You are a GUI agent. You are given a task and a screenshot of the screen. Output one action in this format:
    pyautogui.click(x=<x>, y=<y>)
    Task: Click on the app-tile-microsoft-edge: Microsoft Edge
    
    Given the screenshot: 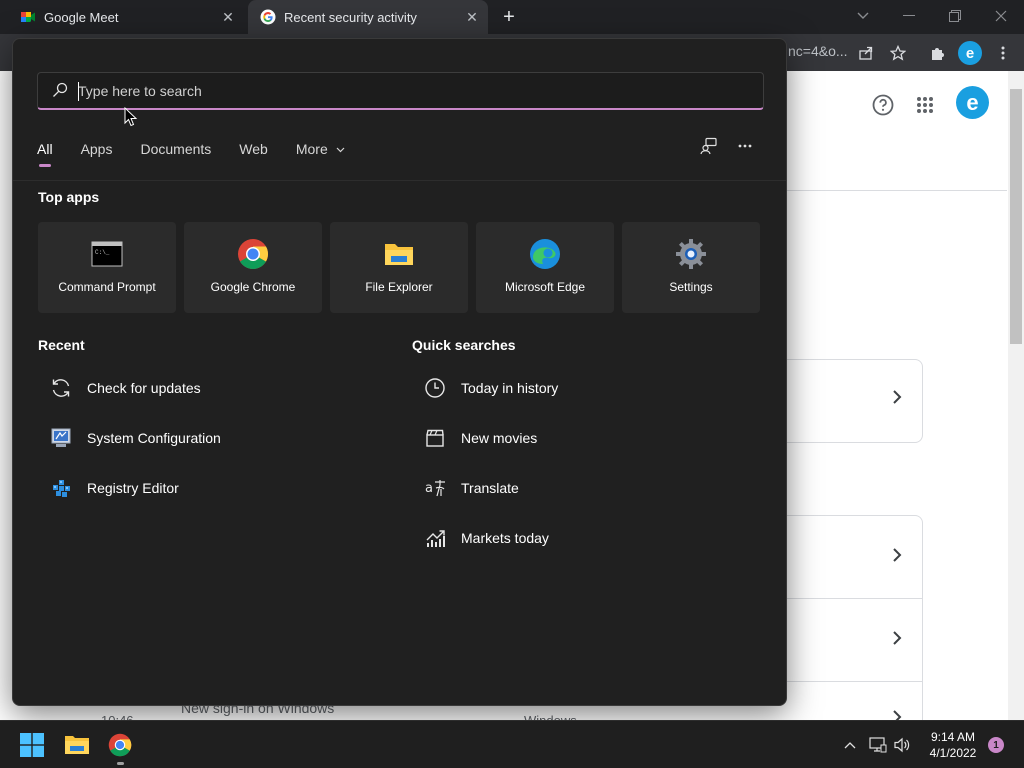 What is the action you would take?
    pyautogui.click(x=545, y=267)
    